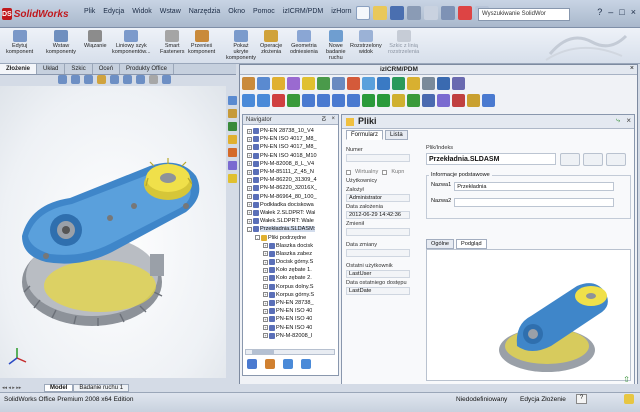 Image resolution: width=640 pixels, height=412 pixels. I want to click on custom-properties-icon, so click(232, 165).